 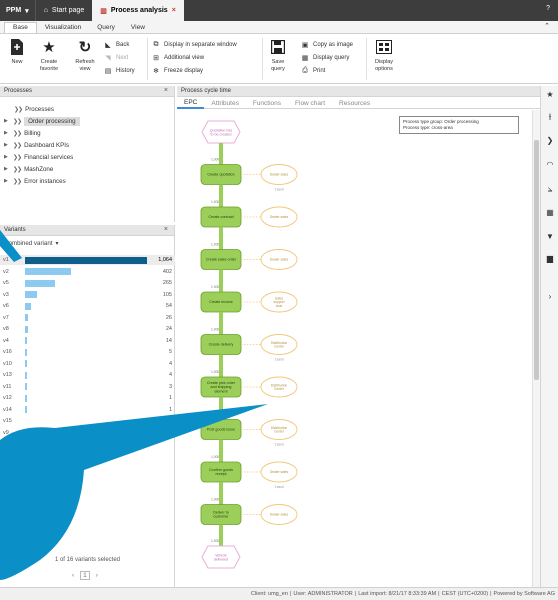 What do you see at coordinates (108, 58) in the screenshot?
I see `next-arrow-icon: ◥` at bounding box center [108, 58].